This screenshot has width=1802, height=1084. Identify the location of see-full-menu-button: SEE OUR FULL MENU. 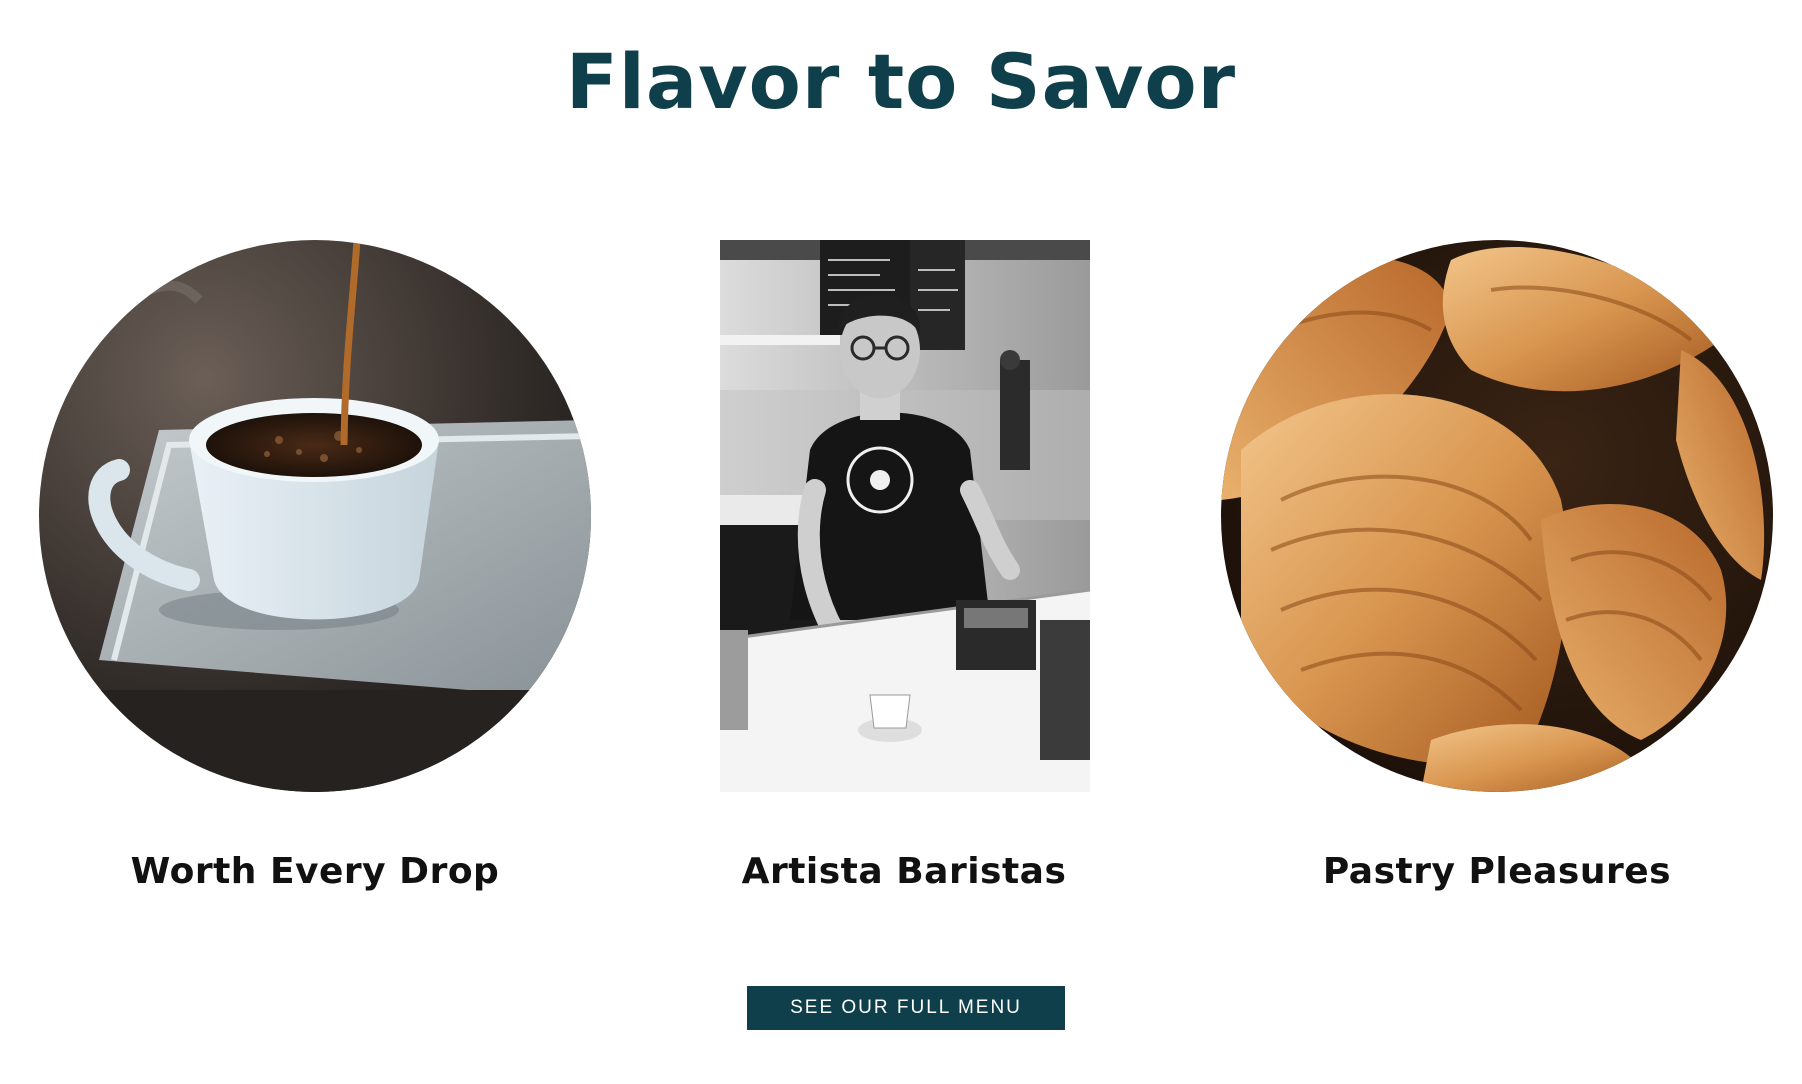
(906, 1008).